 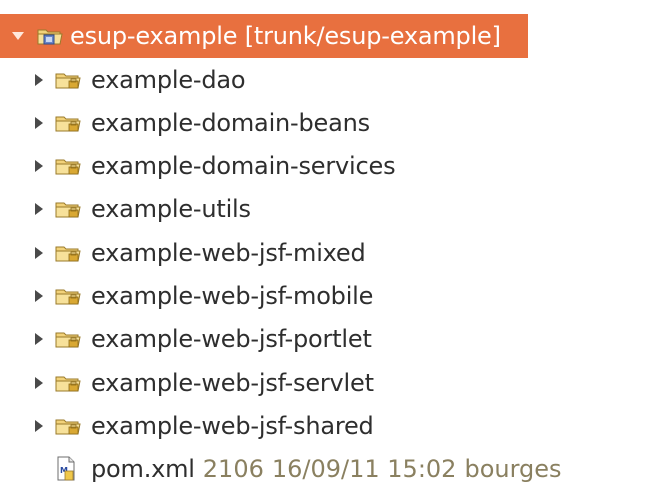 I want to click on tree-item-label: example-dao, so click(x=168, y=79).